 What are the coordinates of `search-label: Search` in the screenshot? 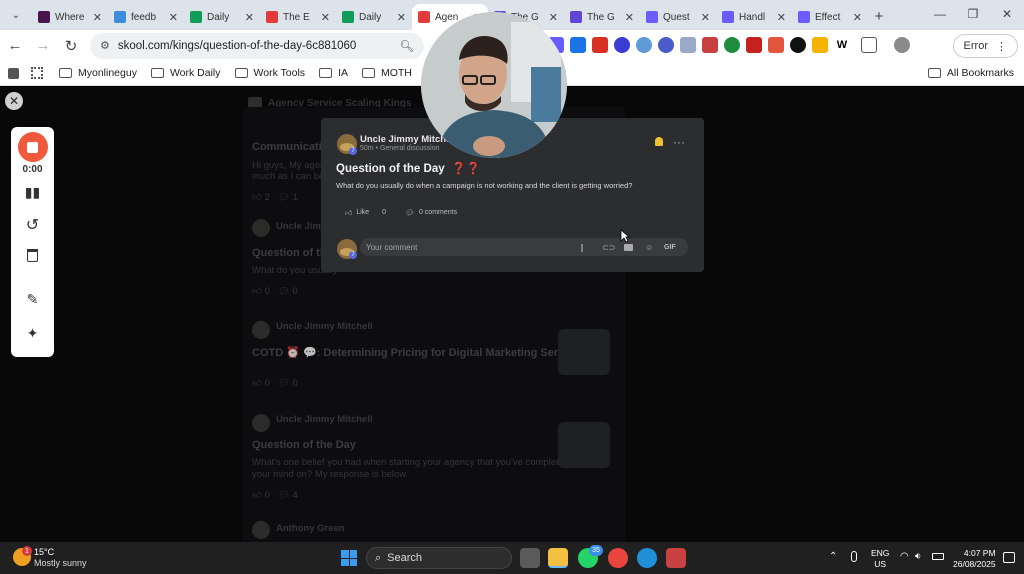 It's located at (405, 558).